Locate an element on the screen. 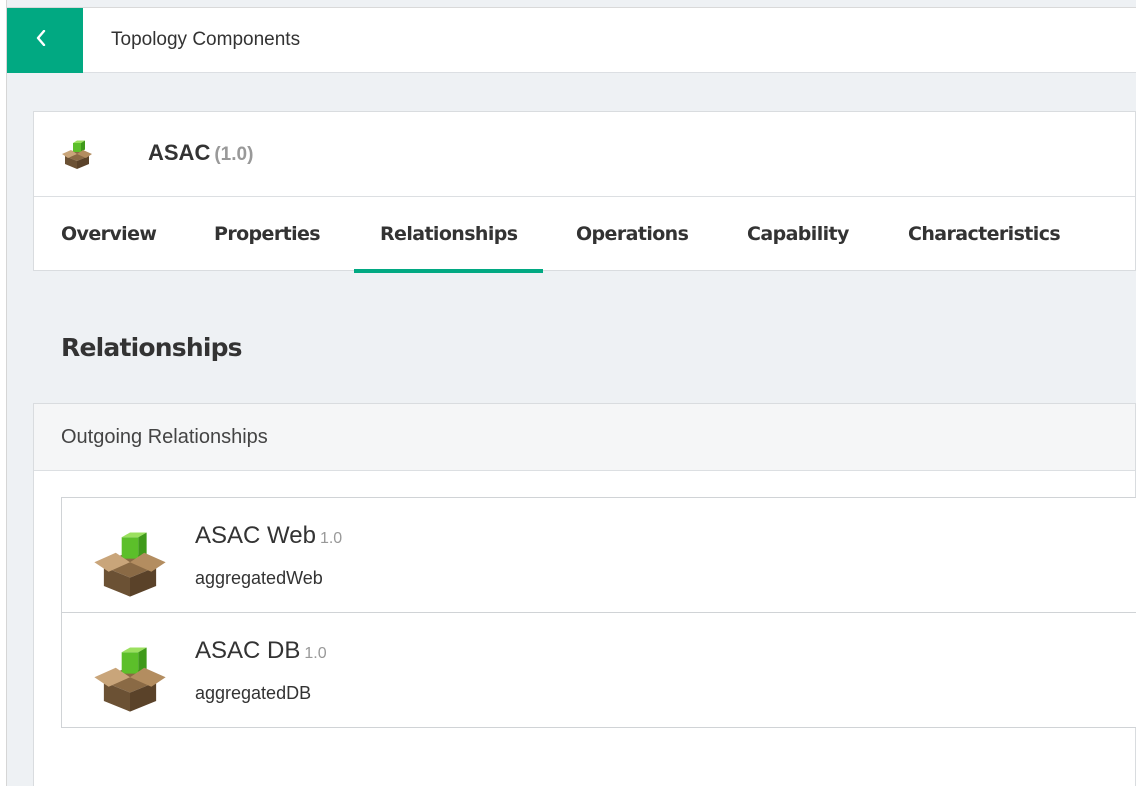 This screenshot has height=786, width=1136. relationship-type: aggregatedWeb is located at coordinates (259, 578).